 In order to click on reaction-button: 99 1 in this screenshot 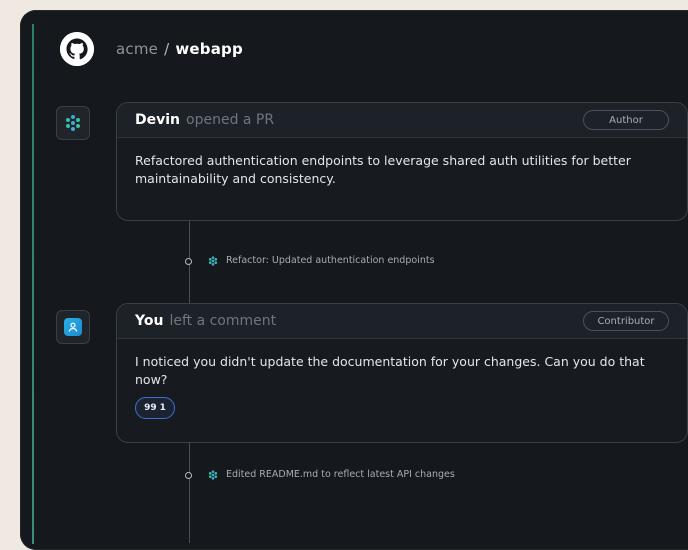, I will do `click(155, 408)`.